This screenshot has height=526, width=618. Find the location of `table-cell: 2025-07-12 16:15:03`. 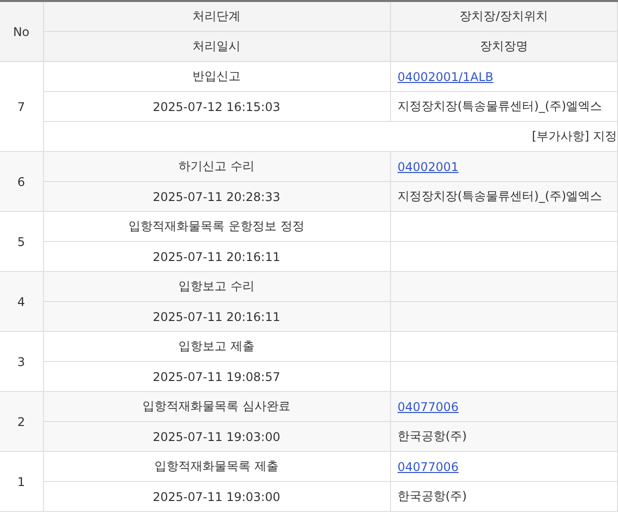

table-cell: 2025-07-12 16:15:03 is located at coordinates (216, 107).